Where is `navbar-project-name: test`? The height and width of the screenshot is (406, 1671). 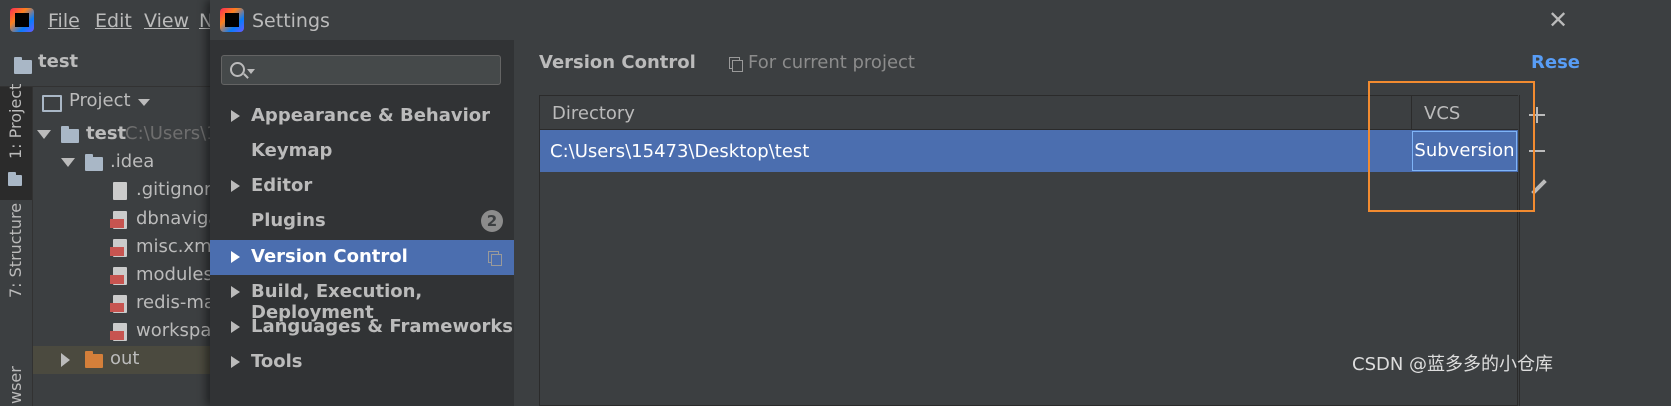 navbar-project-name: test is located at coordinates (58, 61).